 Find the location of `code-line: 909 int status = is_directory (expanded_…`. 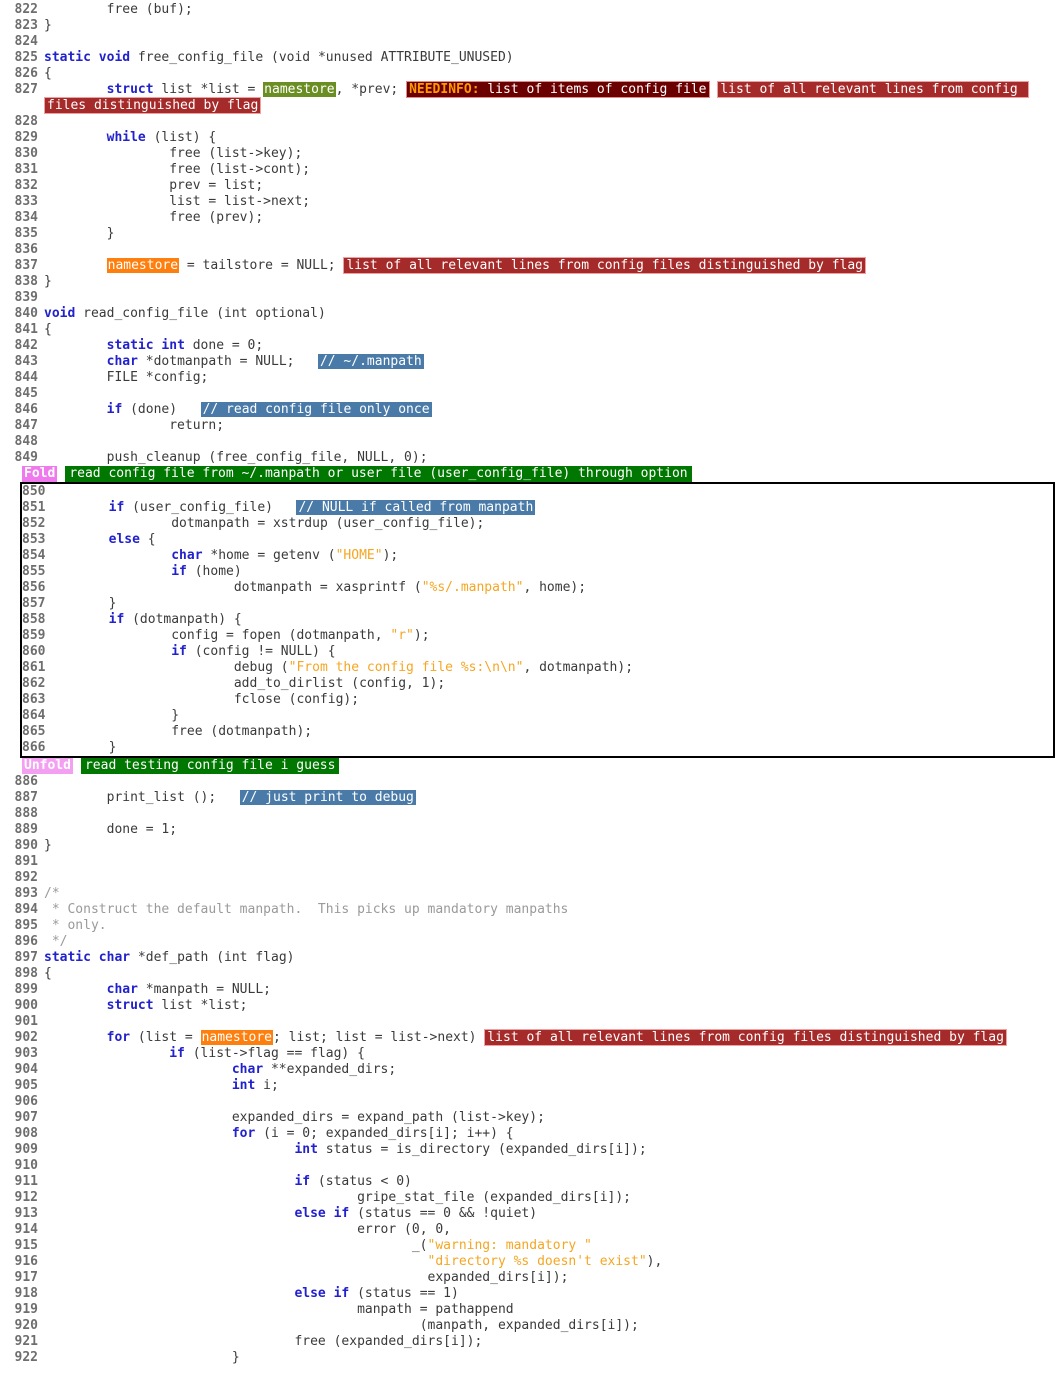

code-line: 909 int status = is_directory (expanded_… is located at coordinates (531, 1150).